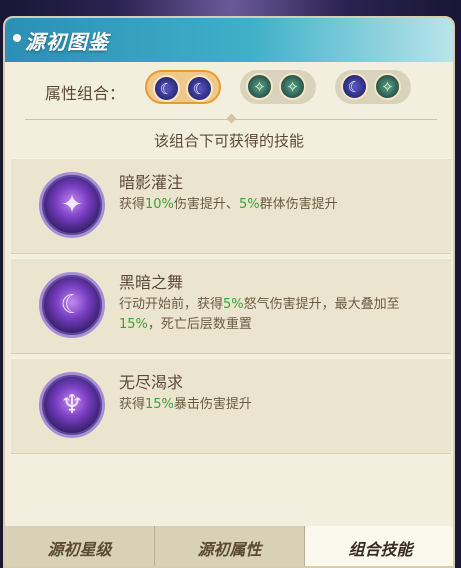  What do you see at coordinates (72, 205) in the screenshot?
I see `shadow-infusion-icon: ✦` at bounding box center [72, 205].